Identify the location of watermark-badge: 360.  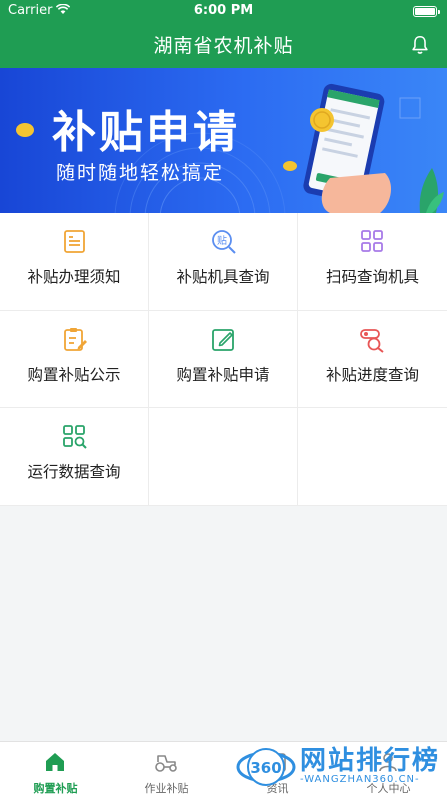
(265, 768).